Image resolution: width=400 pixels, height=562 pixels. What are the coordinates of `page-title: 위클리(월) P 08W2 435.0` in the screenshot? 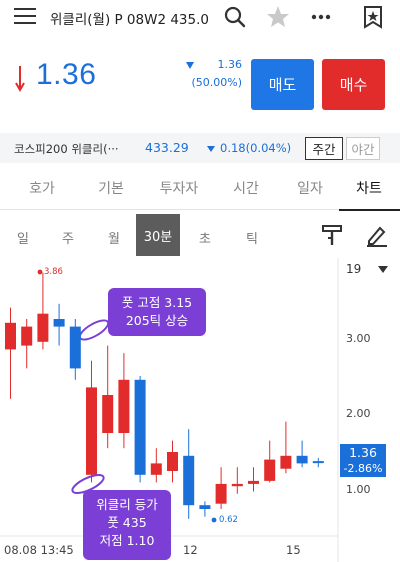 It's located at (129, 20).